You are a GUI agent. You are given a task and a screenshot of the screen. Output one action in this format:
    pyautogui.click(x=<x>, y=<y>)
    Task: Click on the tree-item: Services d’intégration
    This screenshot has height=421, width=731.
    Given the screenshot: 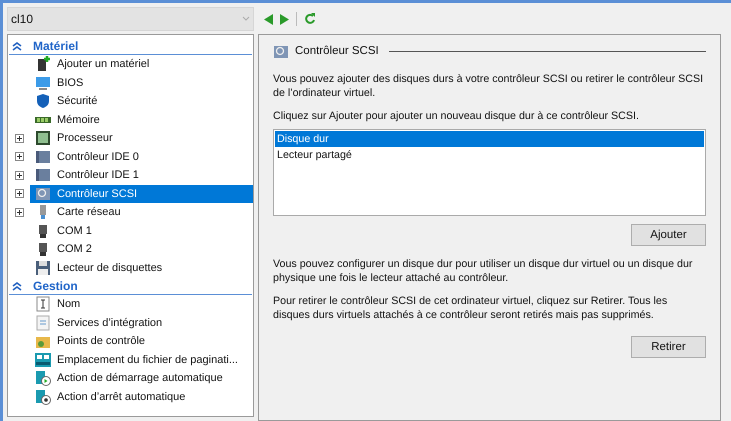 What is the action you would take?
    pyautogui.click(x=141, y=323)
    